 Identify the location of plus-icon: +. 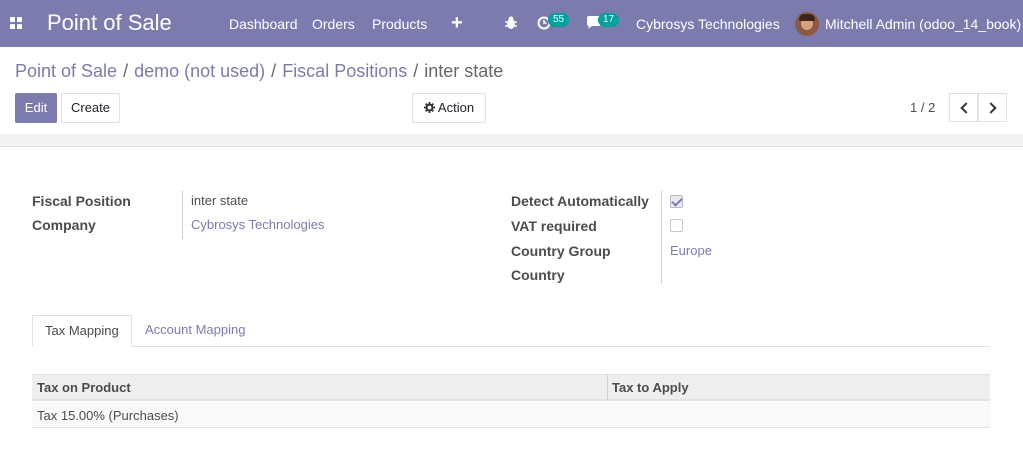
(457, 23).